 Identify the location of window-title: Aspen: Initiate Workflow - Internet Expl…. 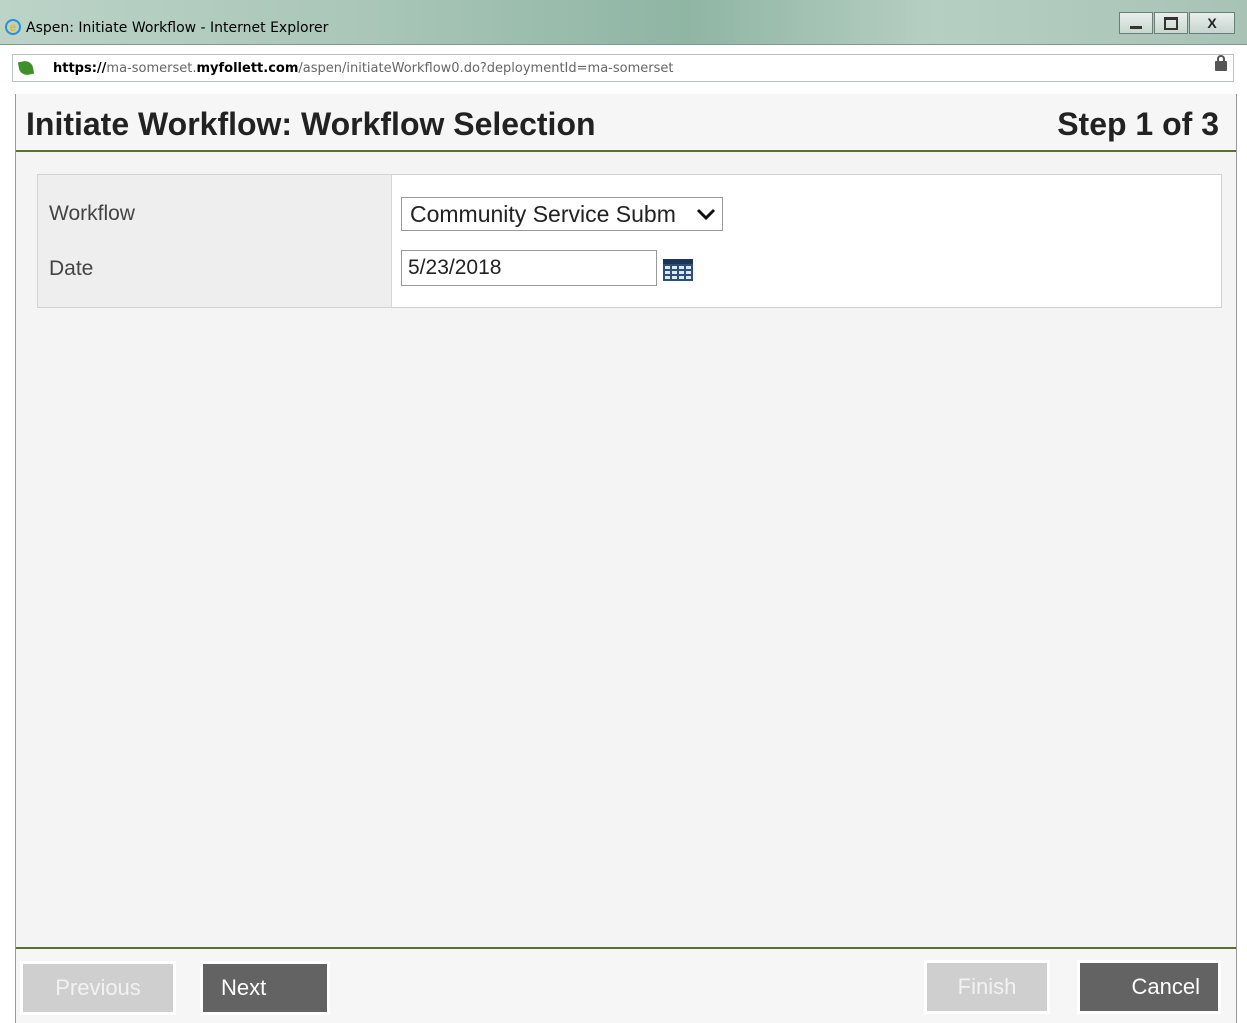
(177, 28).